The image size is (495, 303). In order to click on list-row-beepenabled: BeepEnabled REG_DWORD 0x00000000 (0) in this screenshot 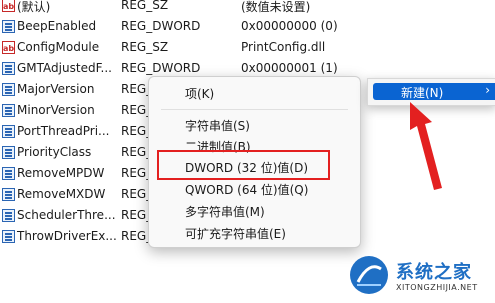, I will do `click(247, 26)`.